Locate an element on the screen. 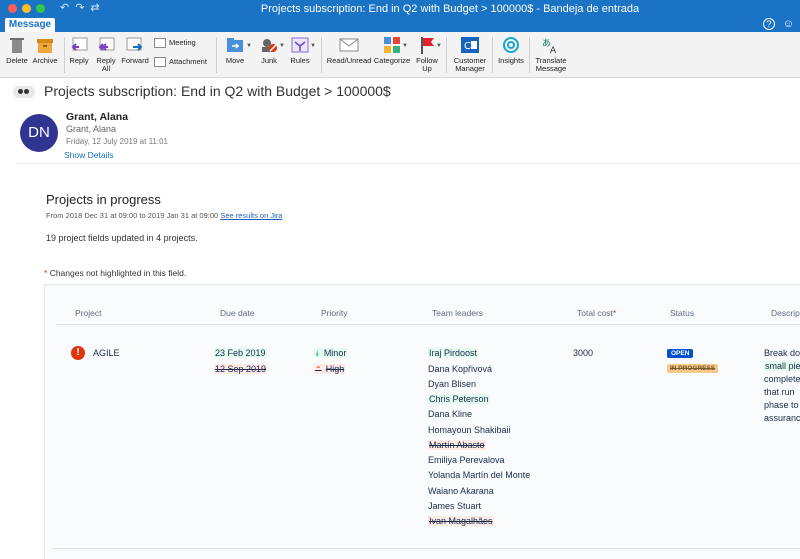 This screenshot has width=800, height=559. project-name: AGILE is located at coordinates (106, 353).